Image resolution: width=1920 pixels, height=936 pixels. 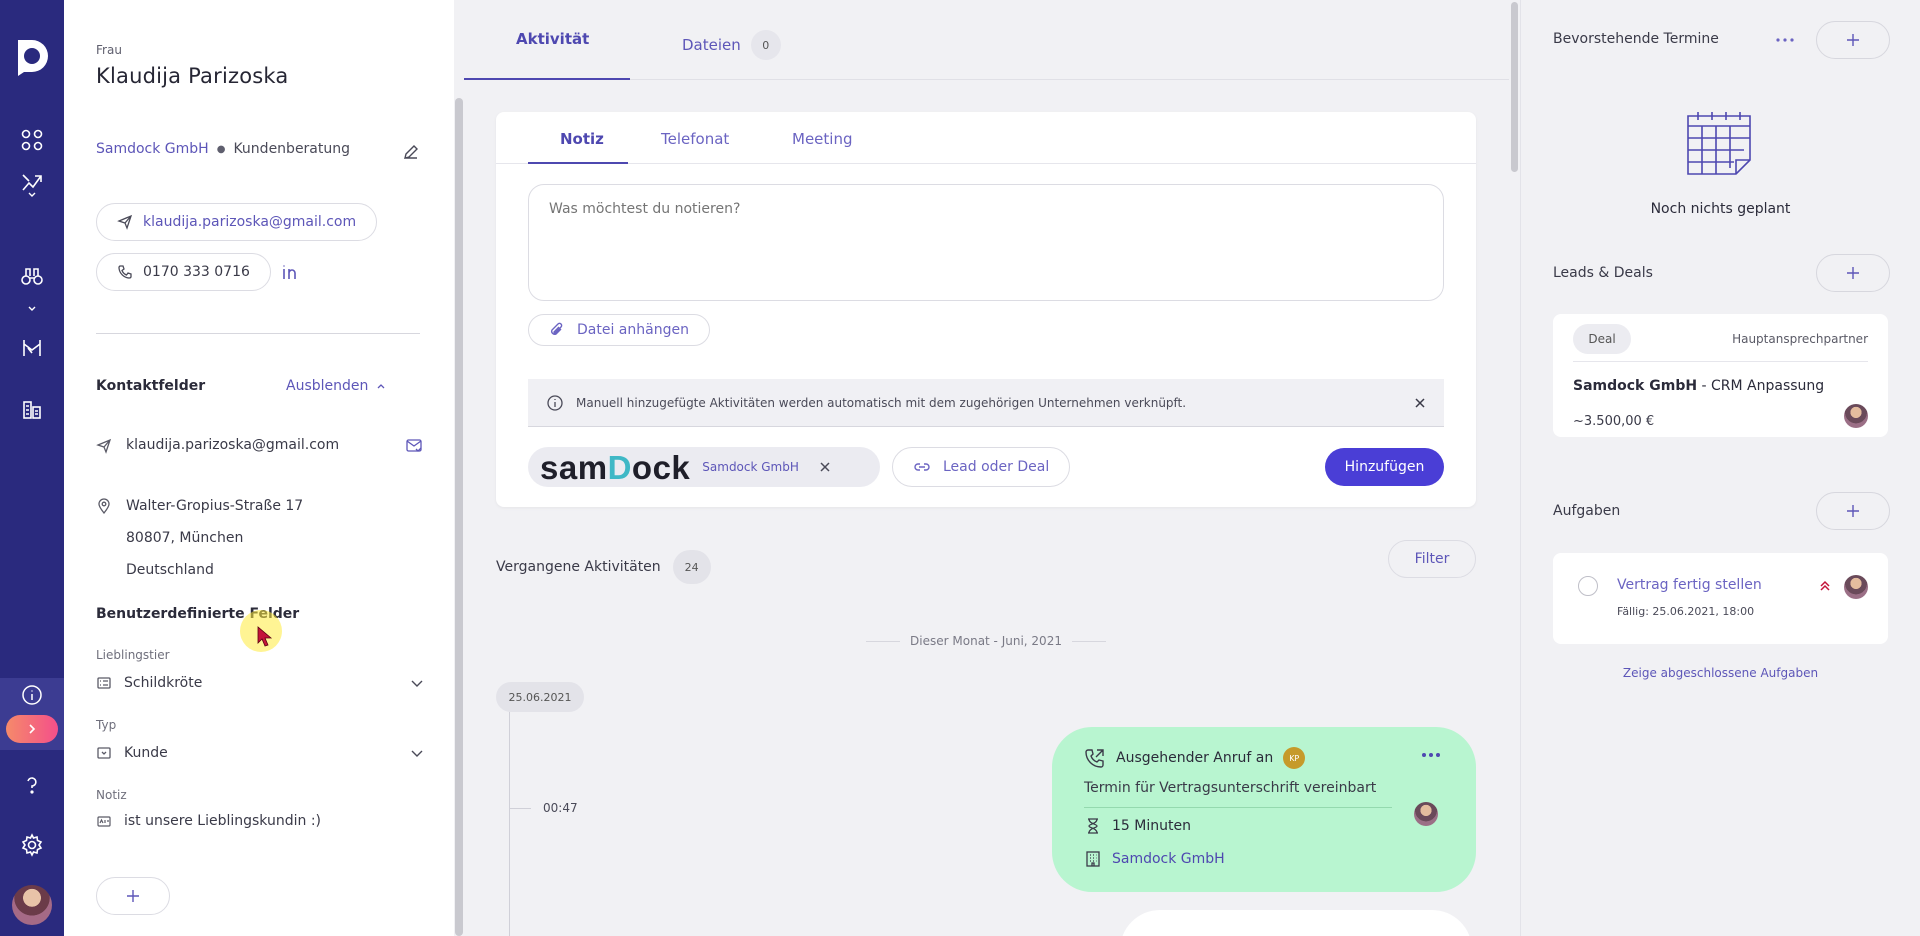 I want to click on note-label: Notiz, so click(x=111, y=795).